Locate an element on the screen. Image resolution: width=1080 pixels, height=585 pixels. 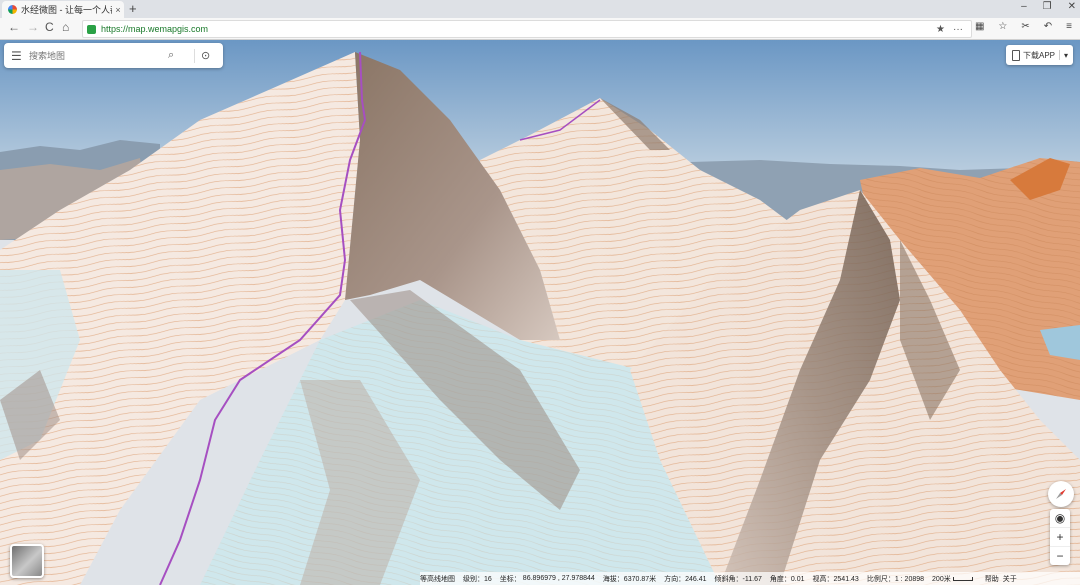
download-app-label: 下载APP is located at coordinates (1039, 55).